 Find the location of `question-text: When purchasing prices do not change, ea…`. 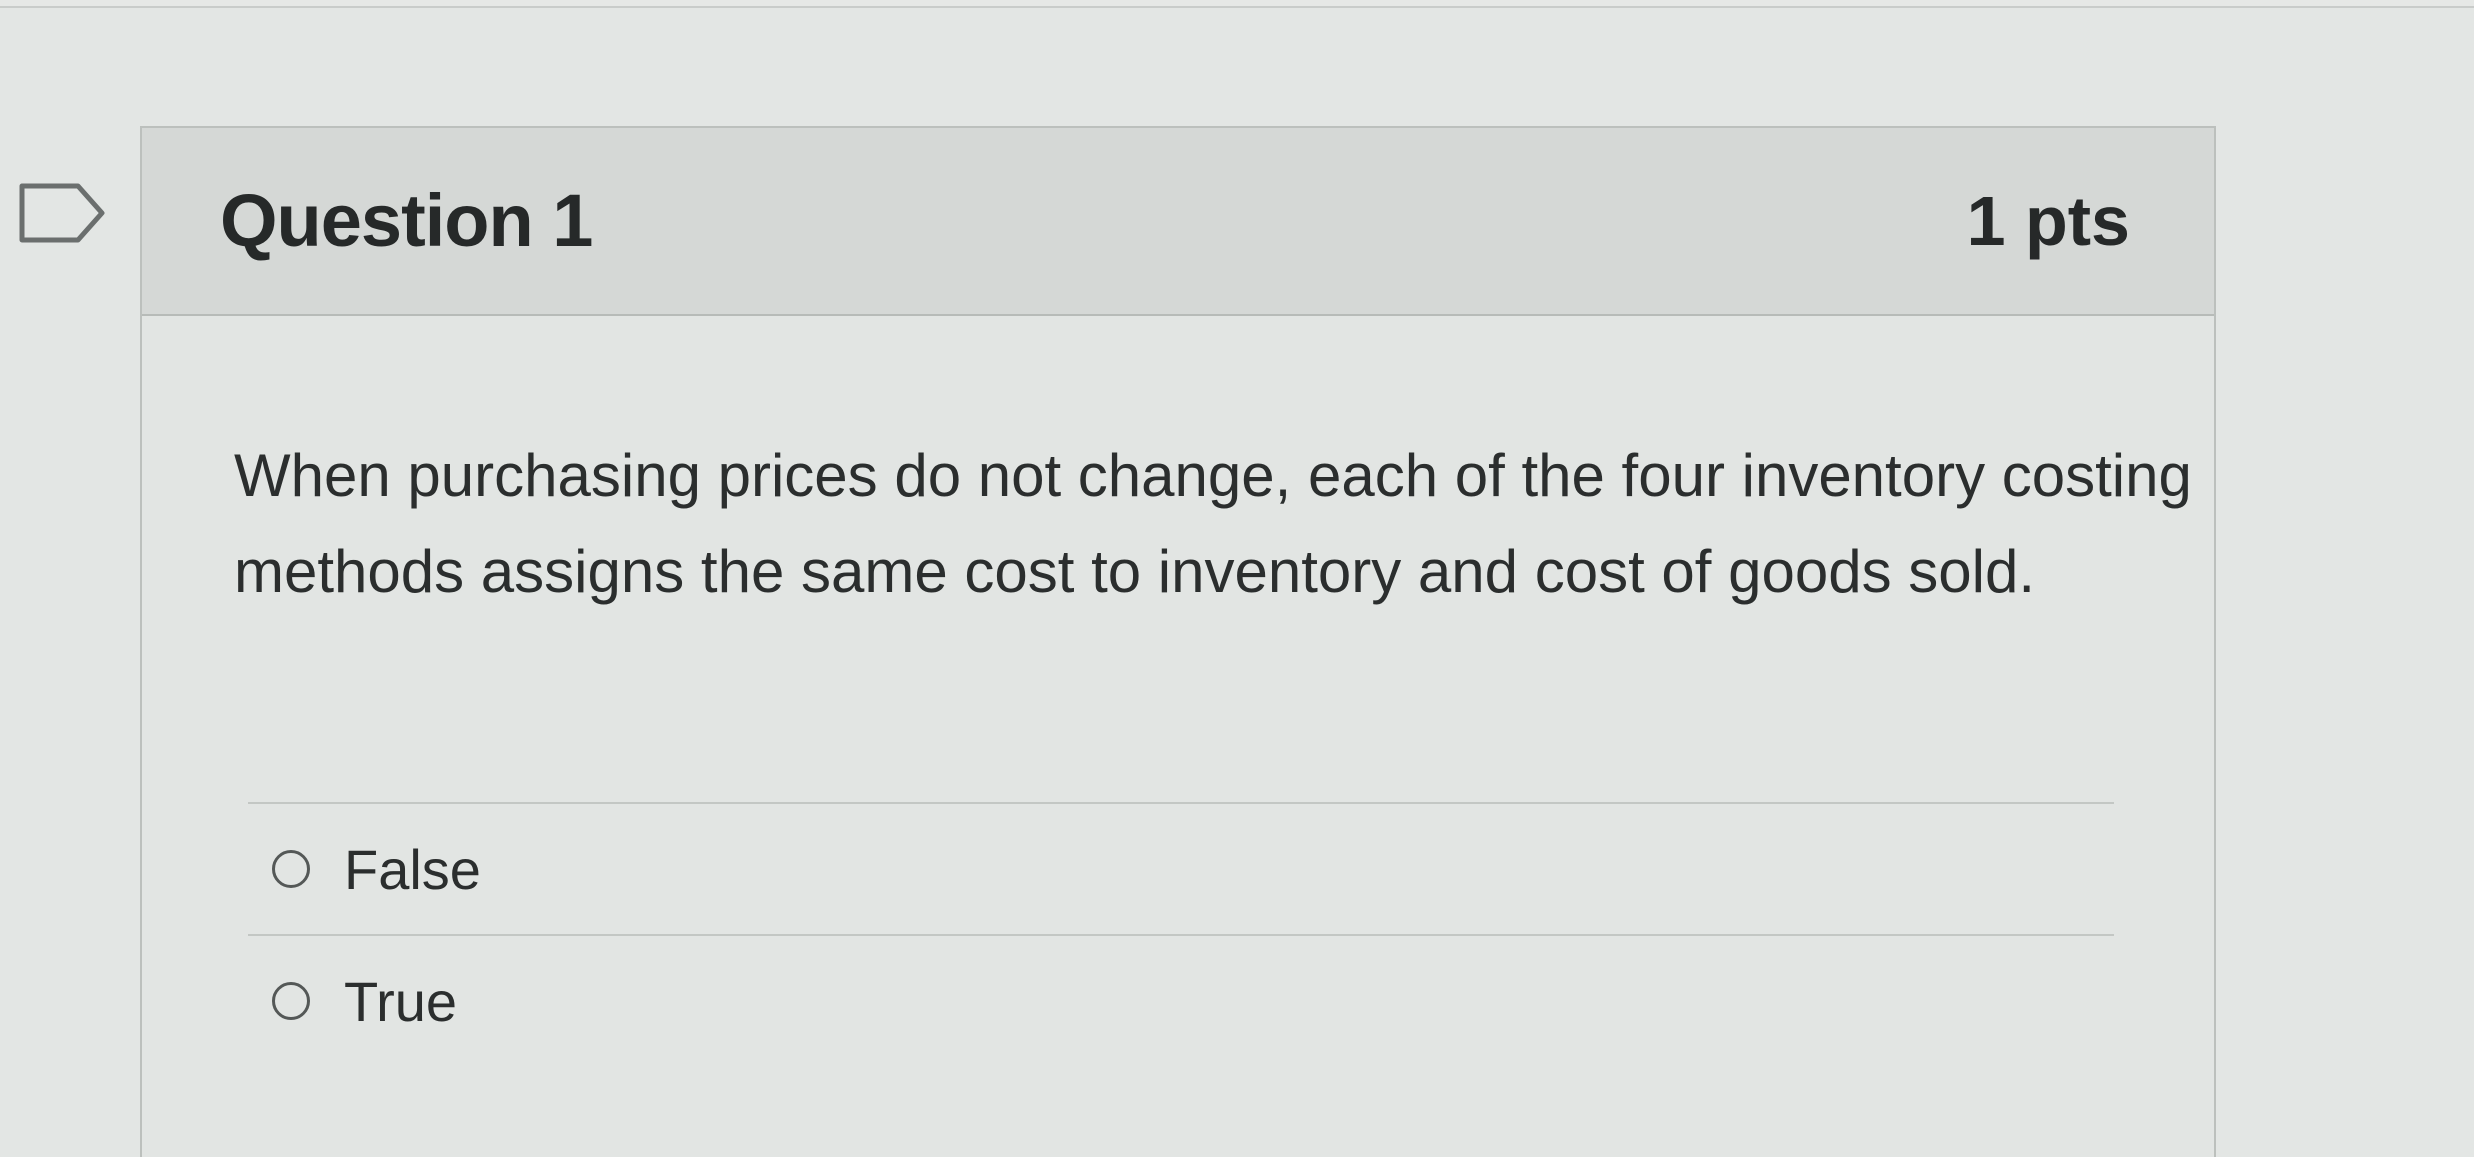

question-text: When purchasing prices do not change, ea… is located at coordinates (1213, 523).